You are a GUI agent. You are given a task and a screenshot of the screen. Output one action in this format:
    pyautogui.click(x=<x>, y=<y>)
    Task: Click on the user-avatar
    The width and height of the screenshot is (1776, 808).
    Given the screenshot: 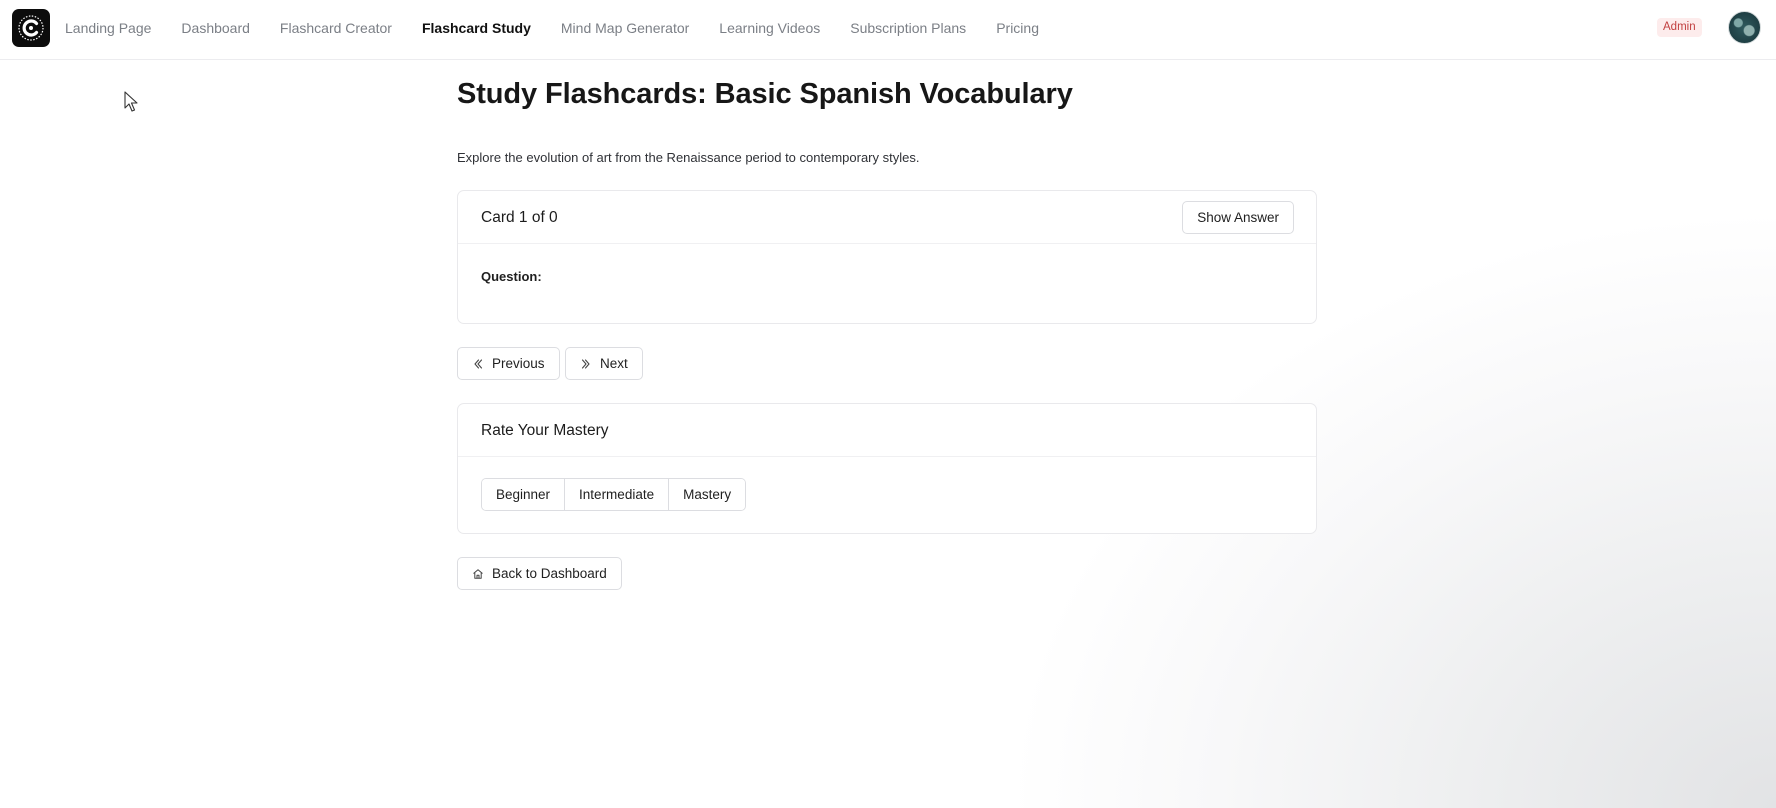 What is the action you would take?
    pyautogui.click(x=1744, y=27)
    